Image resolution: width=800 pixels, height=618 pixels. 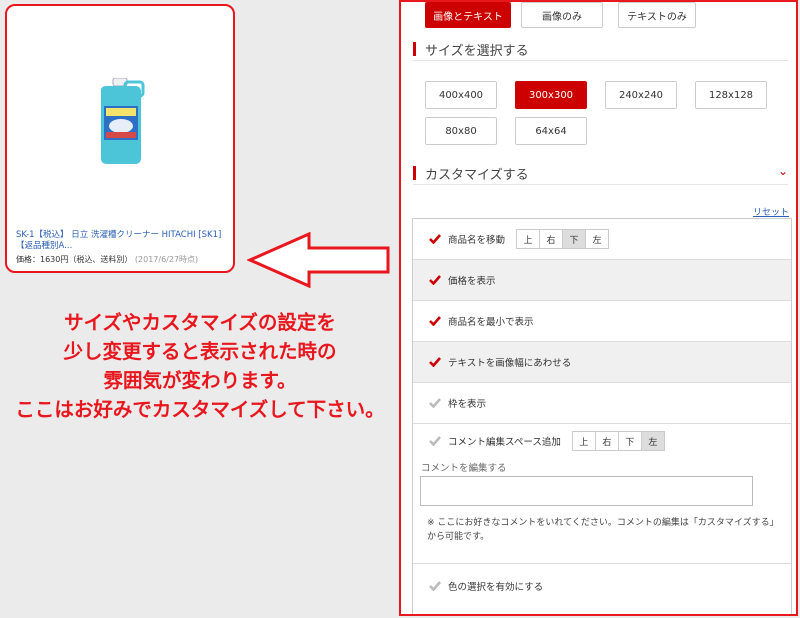 What do you see at coordinates (783, 171) in the screenshot?
I see `chevron-down-icon: ⌄` at bounding box center [783, 171].